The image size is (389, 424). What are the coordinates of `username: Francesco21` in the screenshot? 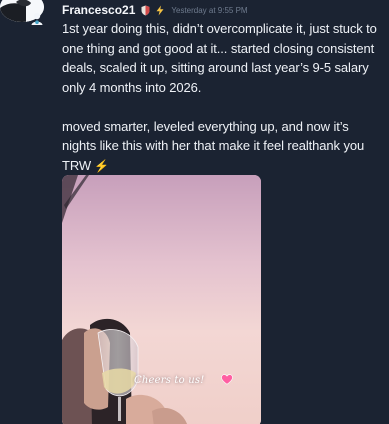 It's located at (98, 10).